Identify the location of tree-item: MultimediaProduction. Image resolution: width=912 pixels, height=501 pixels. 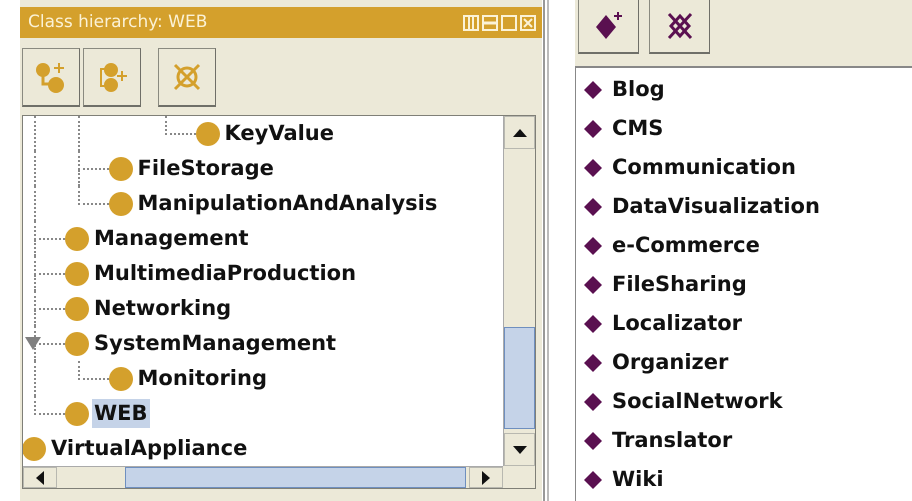
(225, 273).